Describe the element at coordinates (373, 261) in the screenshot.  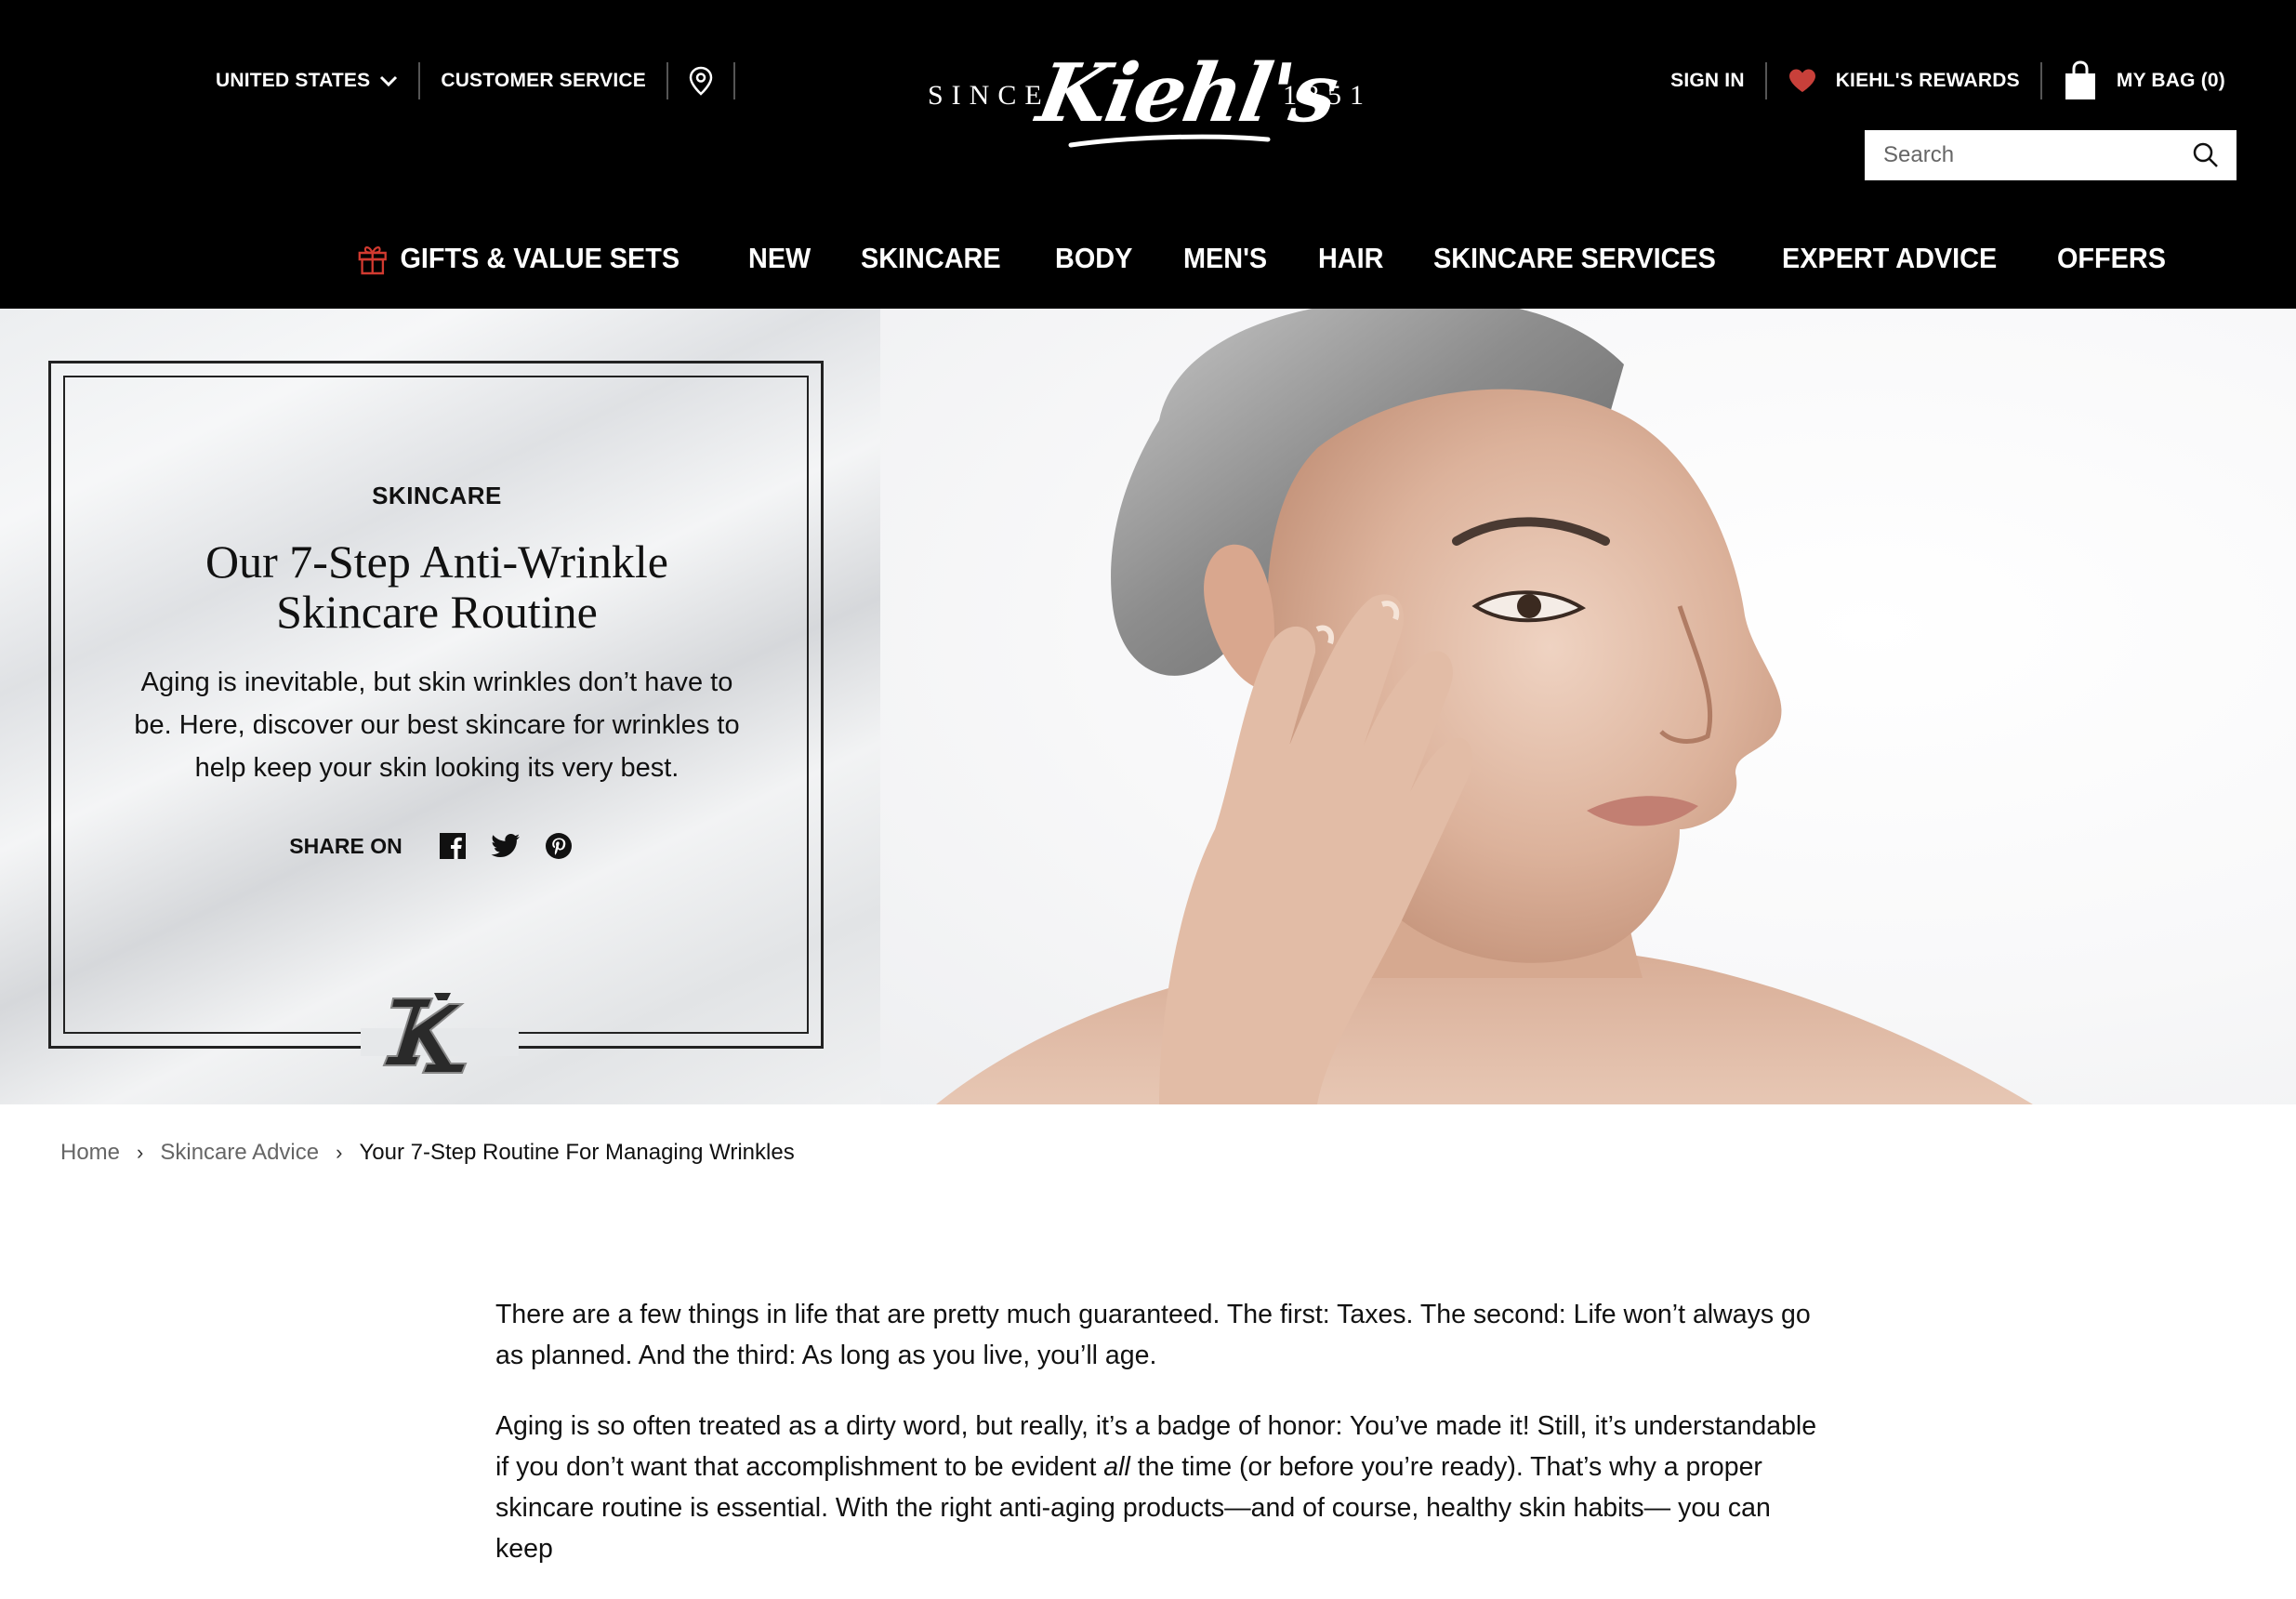
I see `gift-icon` at that location.